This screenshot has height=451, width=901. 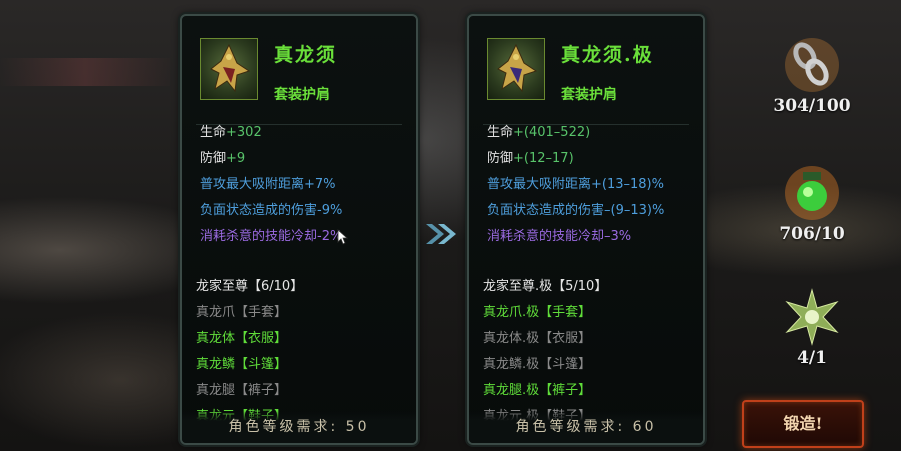 What do you see at coordinates (592, 159) in the screenshot?
I see `stat-row: 防御+(12–17)` at bounding box center [592, 159].